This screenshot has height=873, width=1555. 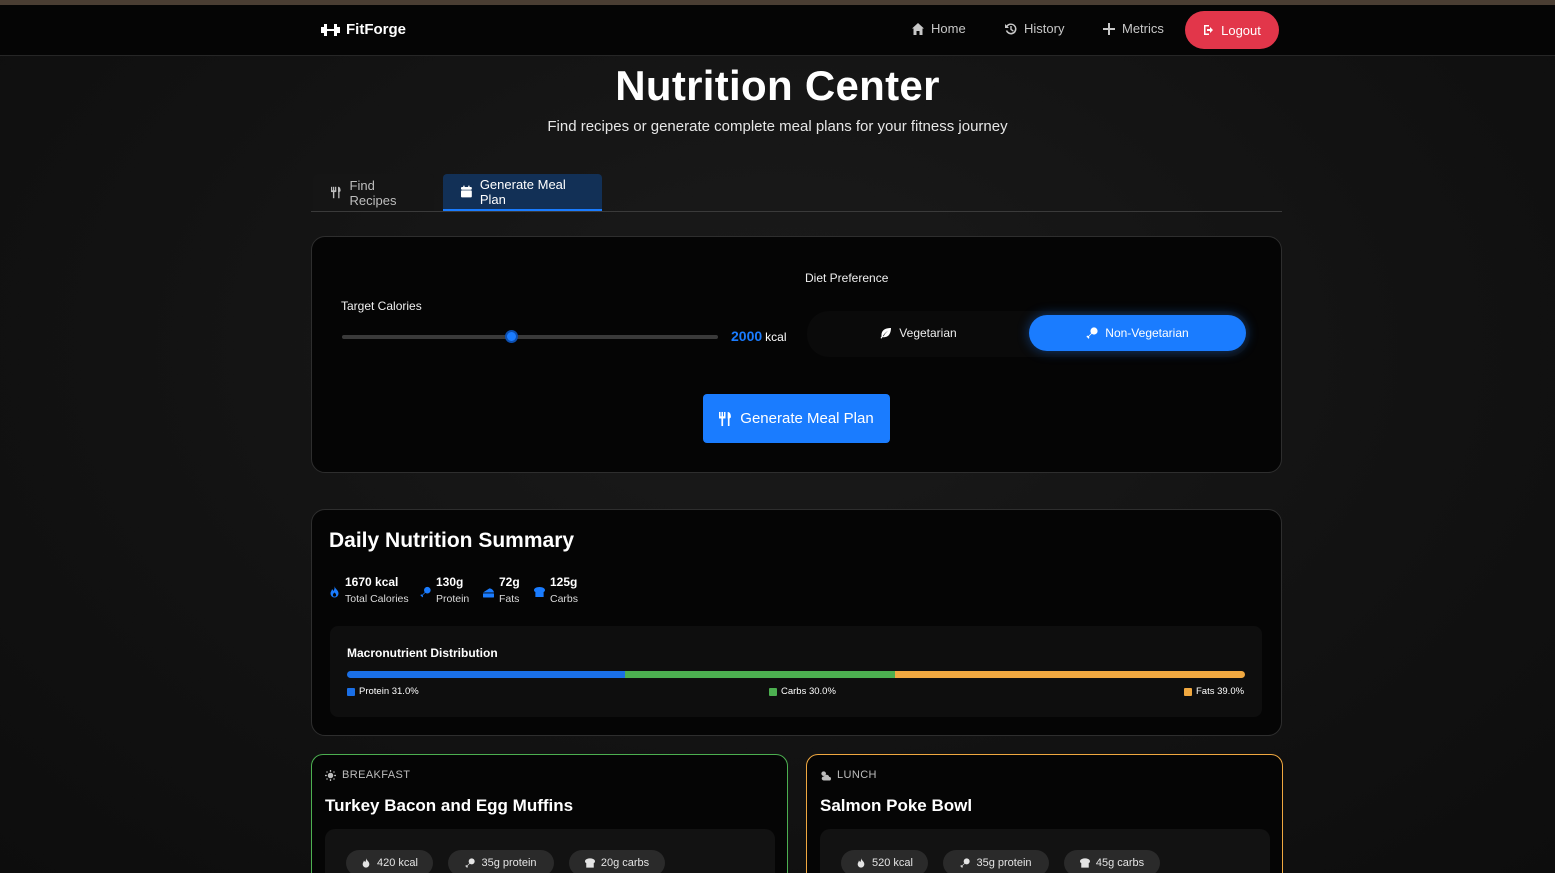 I want to click on generate-meal-plan-button: Generate Meal Plan, so click(x=796, y=418).